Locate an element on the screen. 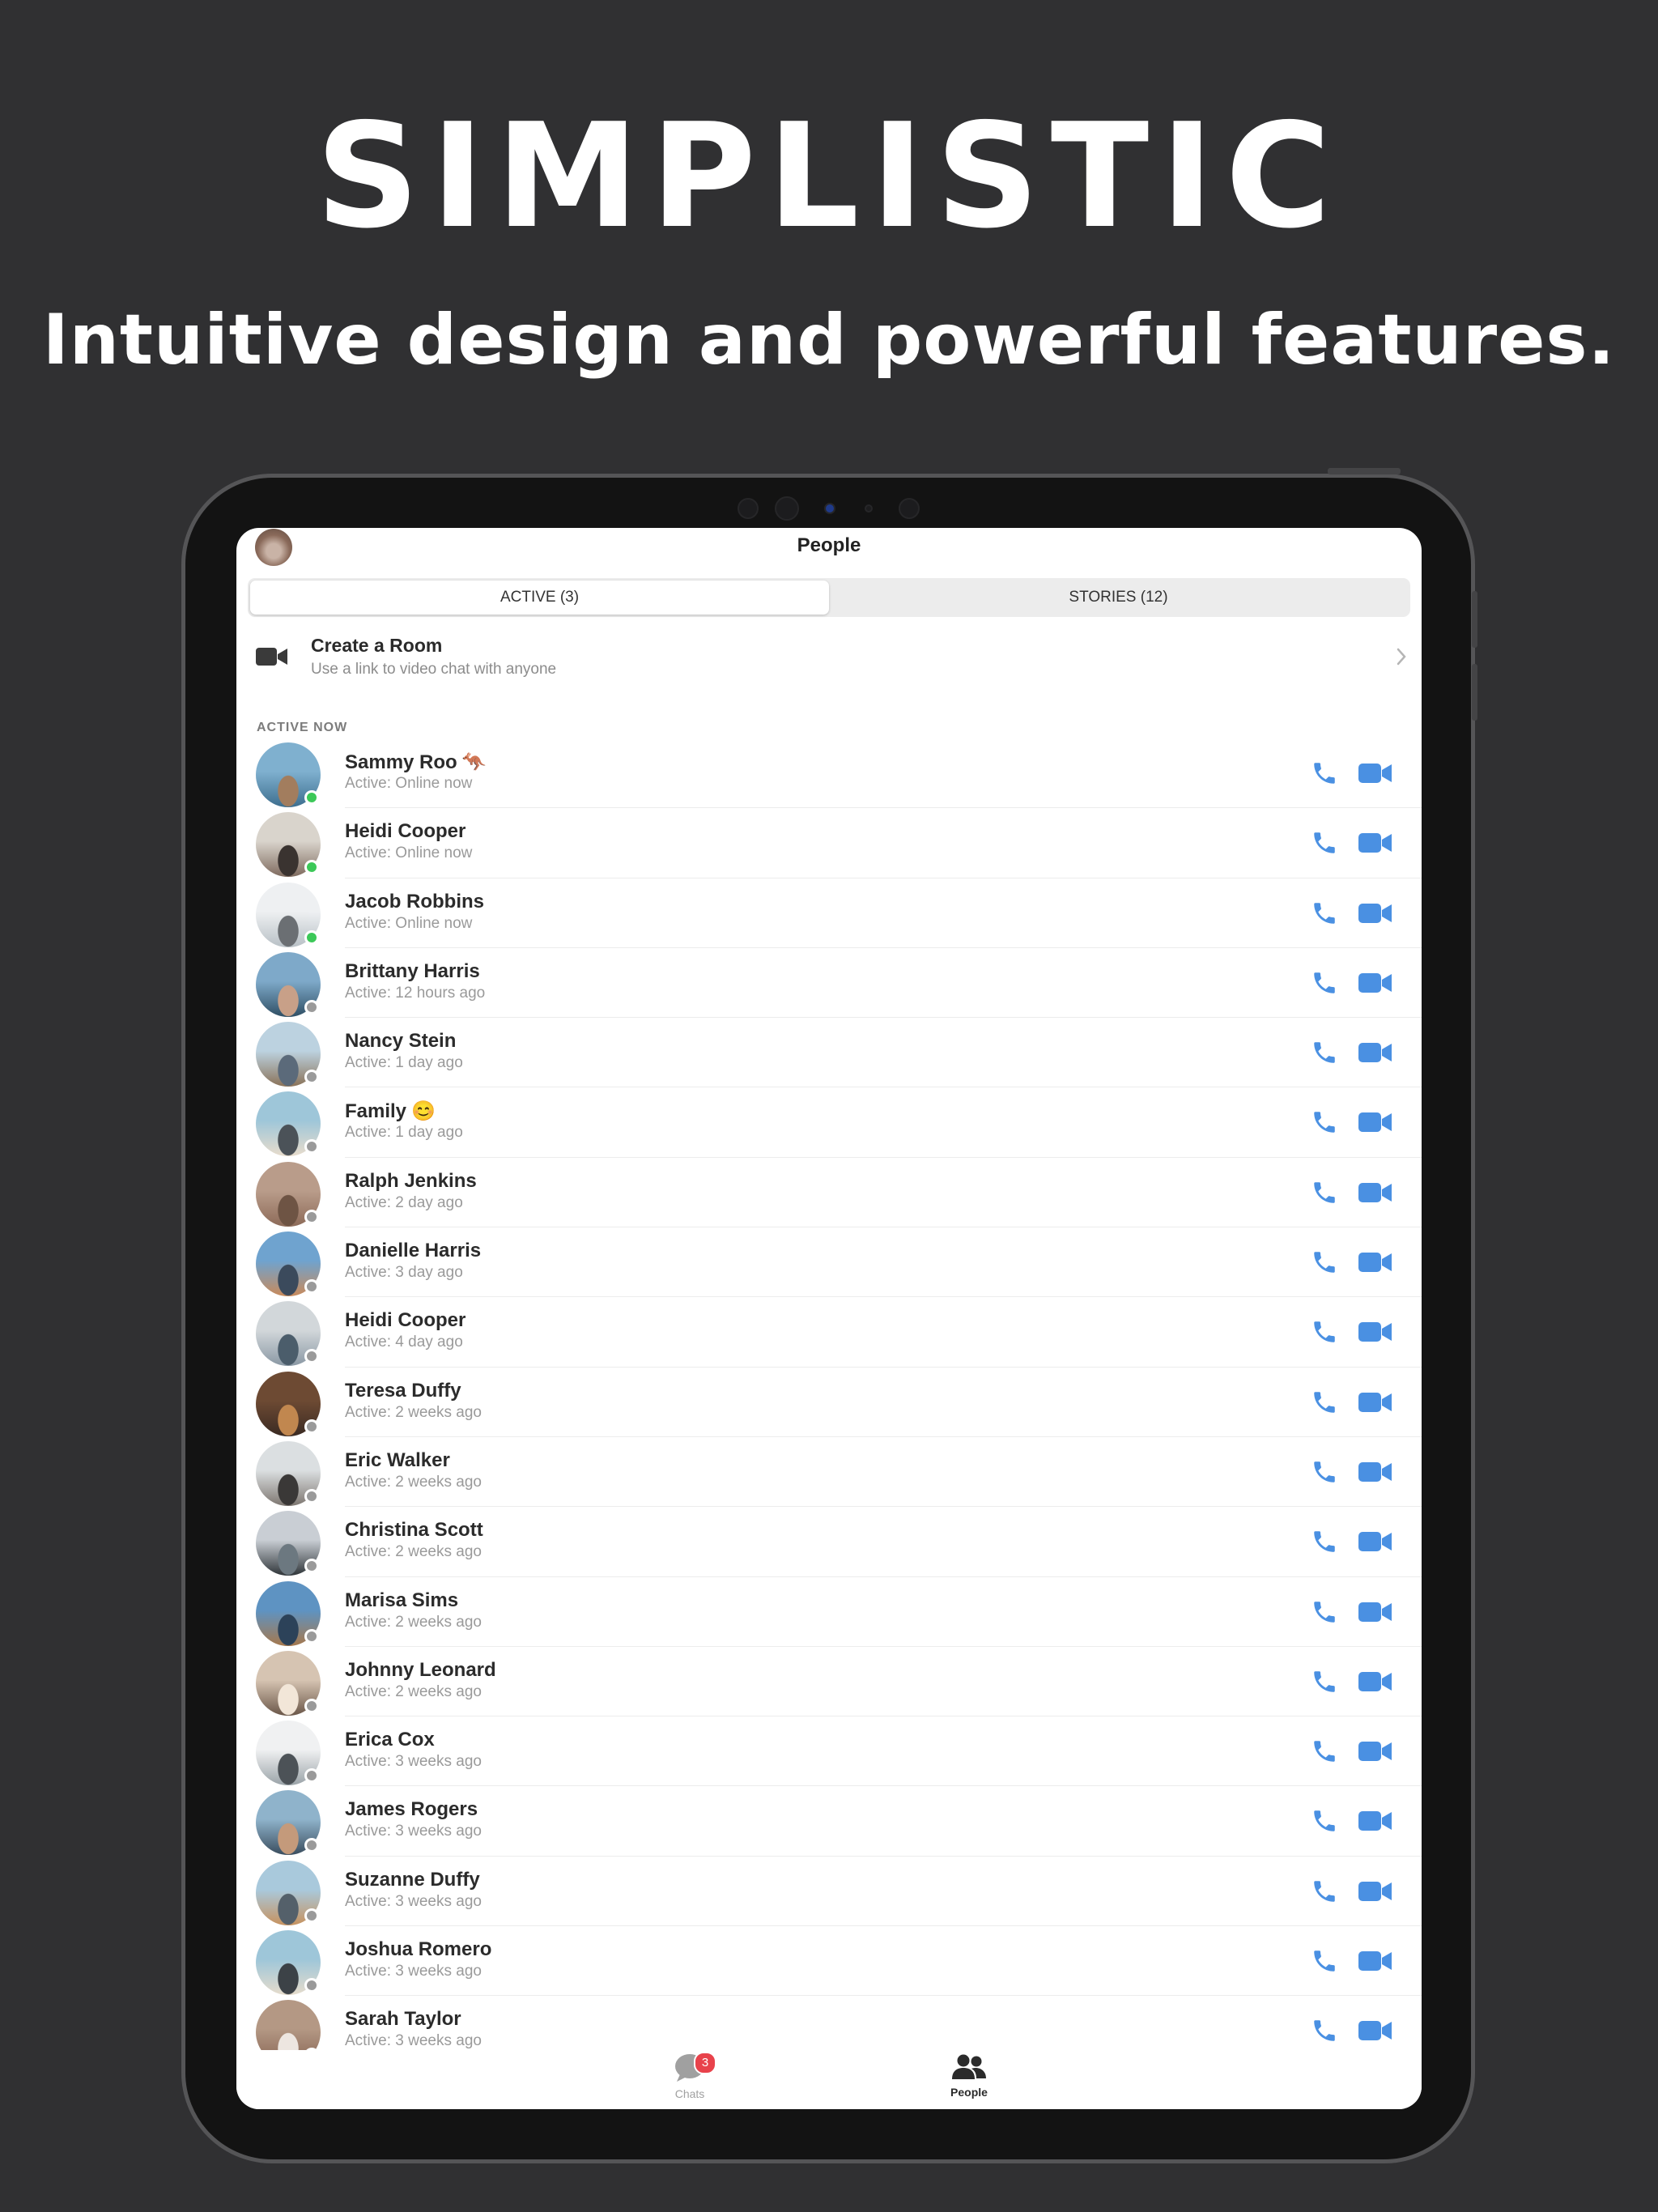  tablet-volume-up-button is located at coordinates (1474, 619).